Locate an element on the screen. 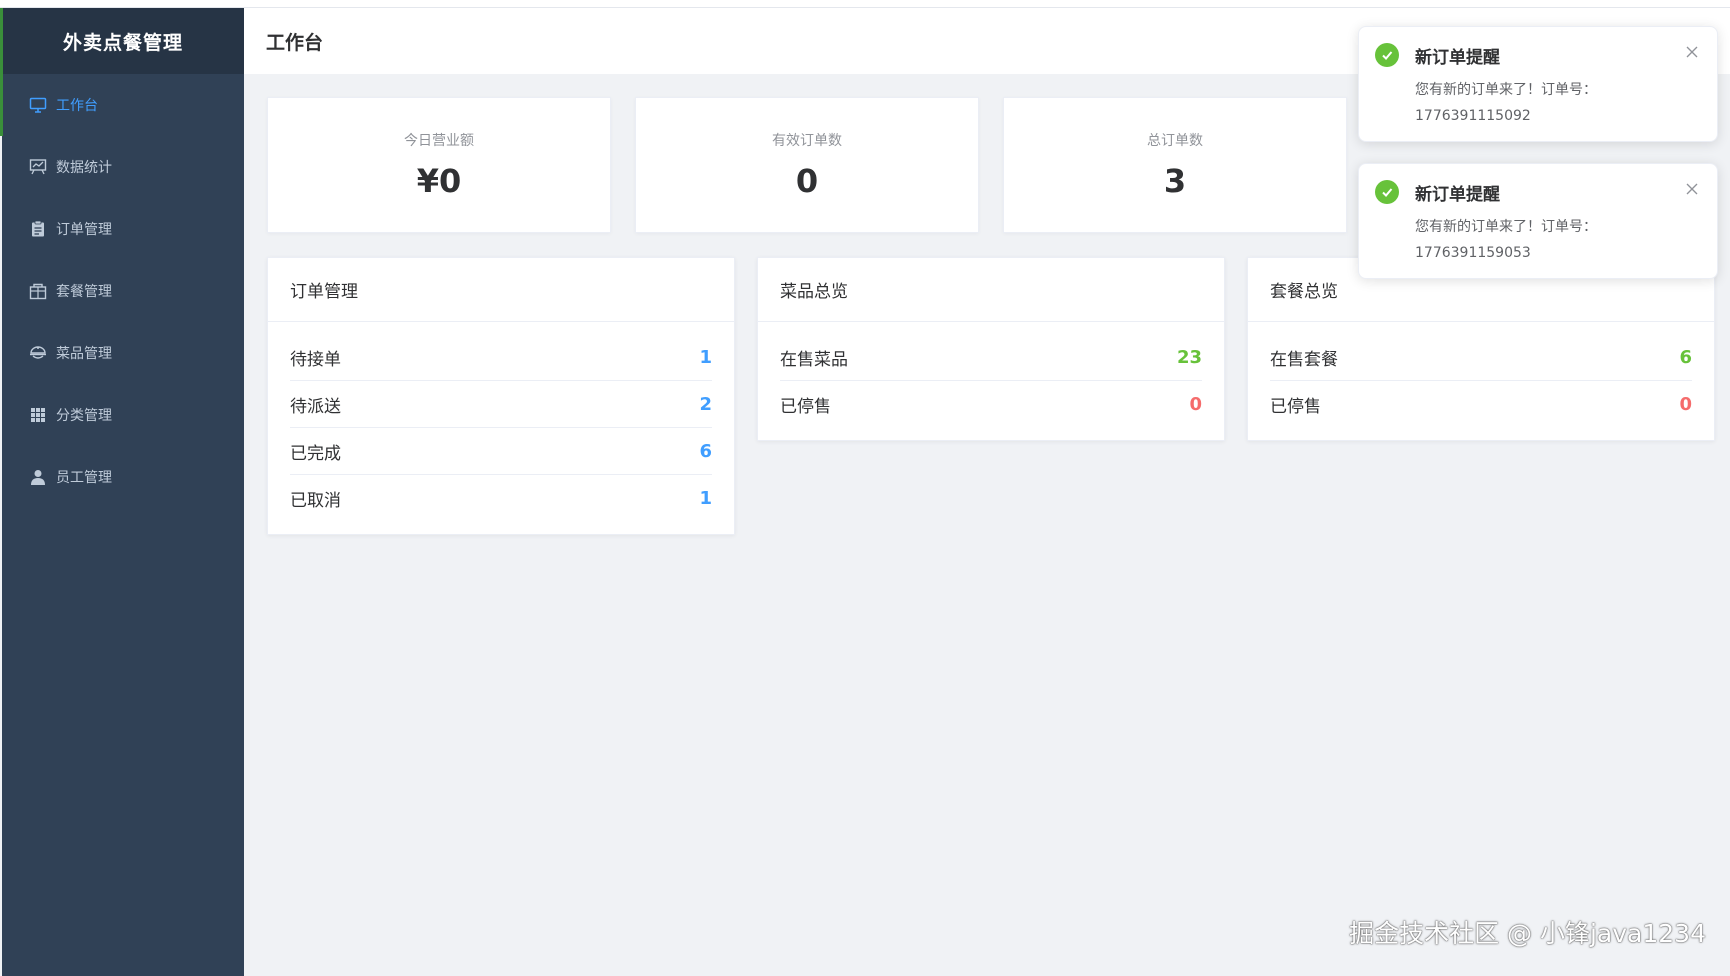 Image resolution: width=1730 pixels, height=976 pixels. dishes-row-on-sale: 在售菜品 23 is located at coordinates (991, 357).